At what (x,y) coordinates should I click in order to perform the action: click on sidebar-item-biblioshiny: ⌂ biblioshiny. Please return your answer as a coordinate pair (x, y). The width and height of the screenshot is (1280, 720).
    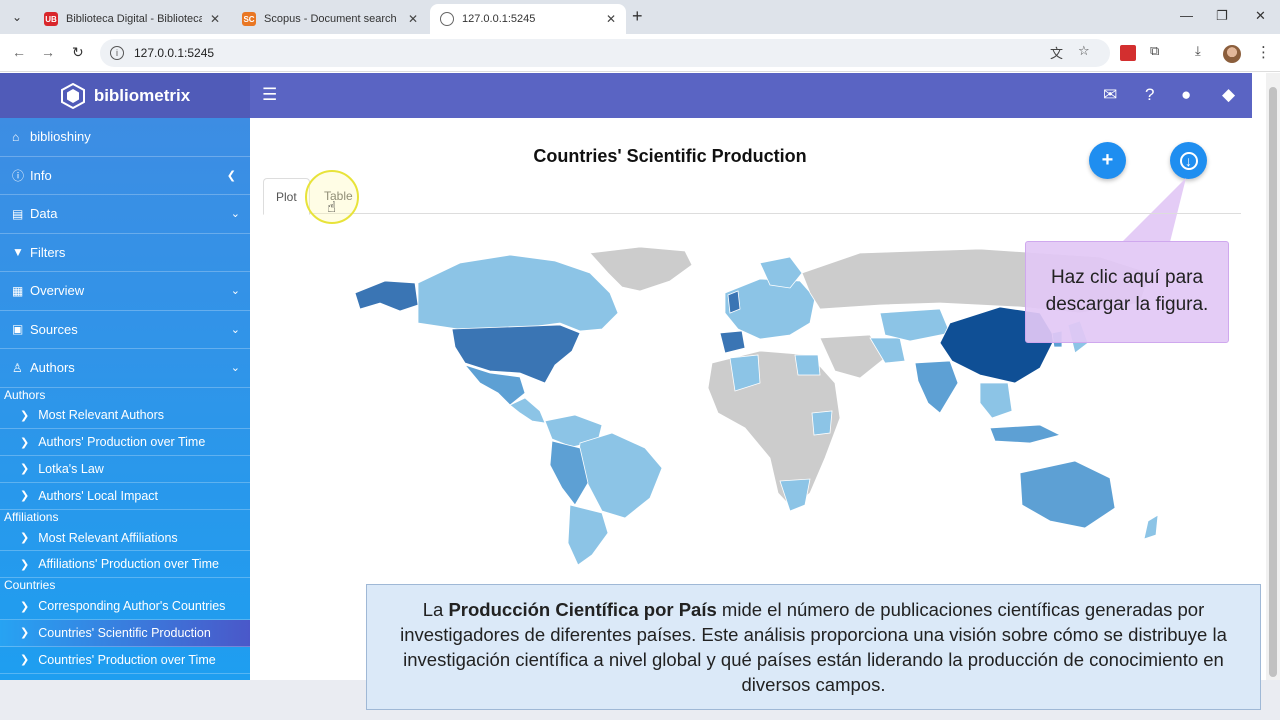
    Looking at the image, I should click on (125, 137).